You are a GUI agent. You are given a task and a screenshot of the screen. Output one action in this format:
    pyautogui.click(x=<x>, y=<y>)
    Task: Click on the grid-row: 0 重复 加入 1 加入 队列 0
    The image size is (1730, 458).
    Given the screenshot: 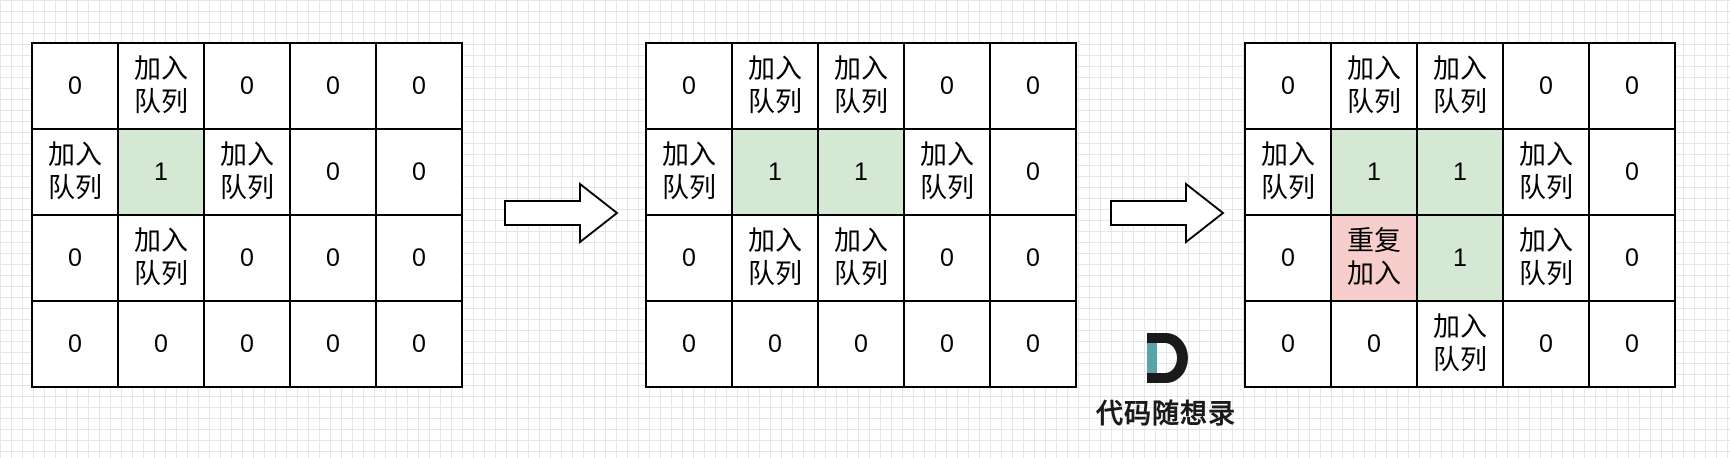 What is the action you would take?
    pyautogui.click(x=1460, y=258)
    